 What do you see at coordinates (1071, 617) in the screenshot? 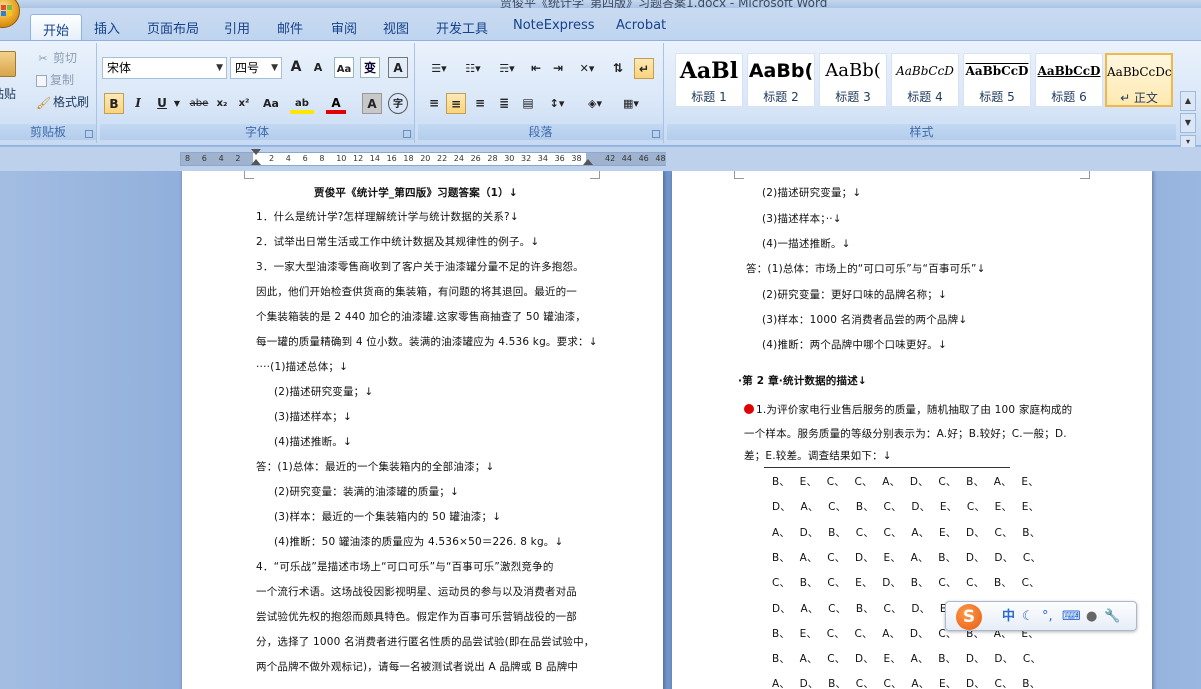
I see `keyboard-icon: ⌨` at bounding box center [1071, 617].